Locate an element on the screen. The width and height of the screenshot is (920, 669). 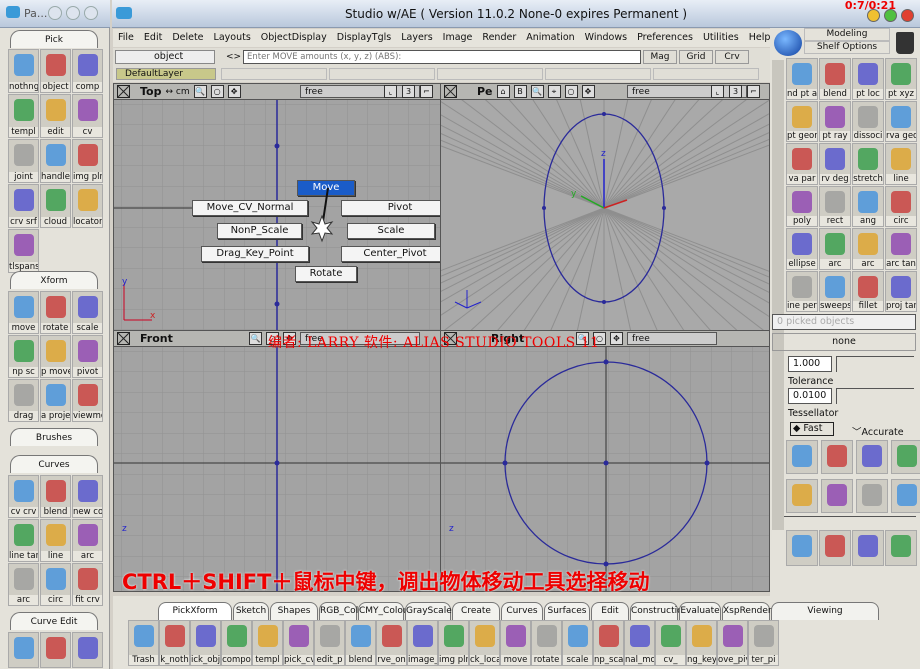
tool-button: ick_obje is located at coordinates (205, 643).